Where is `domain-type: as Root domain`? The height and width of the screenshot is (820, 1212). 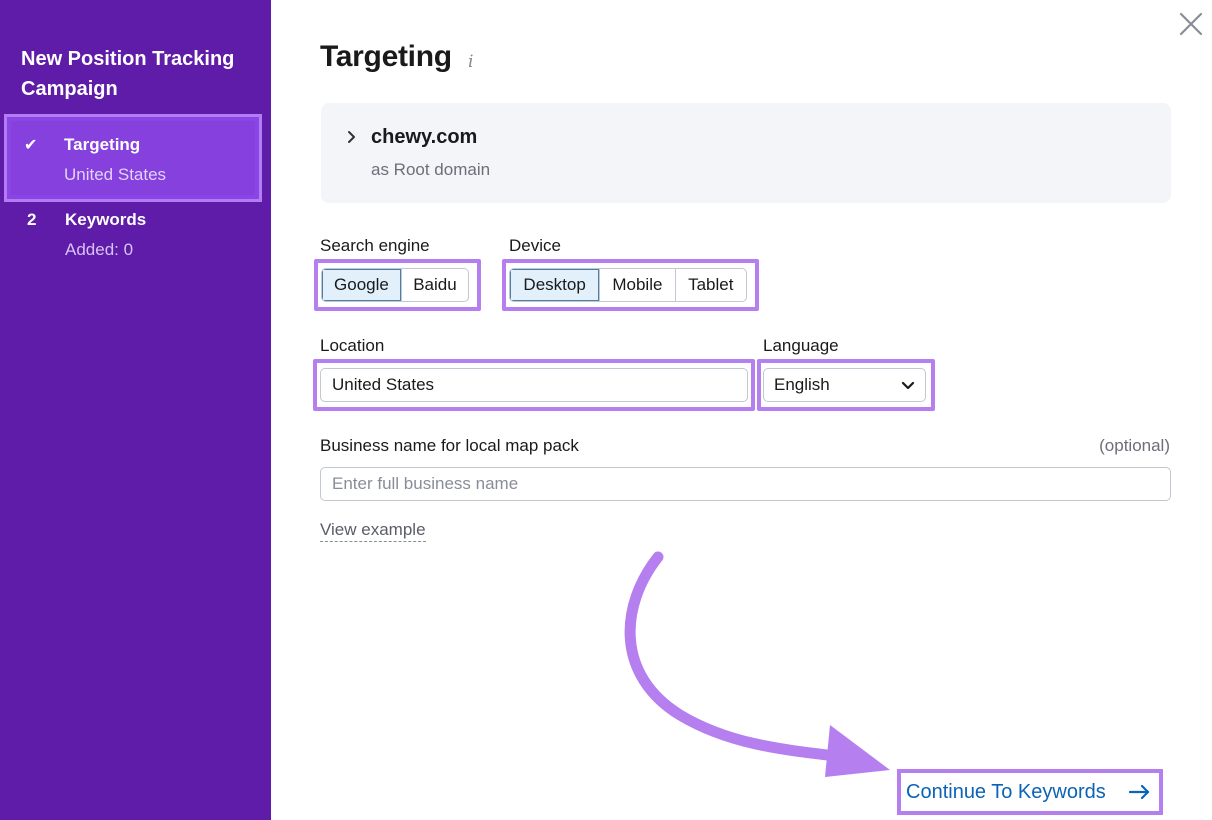
domain-type: as Root domain is located at coordinates (431, 169).